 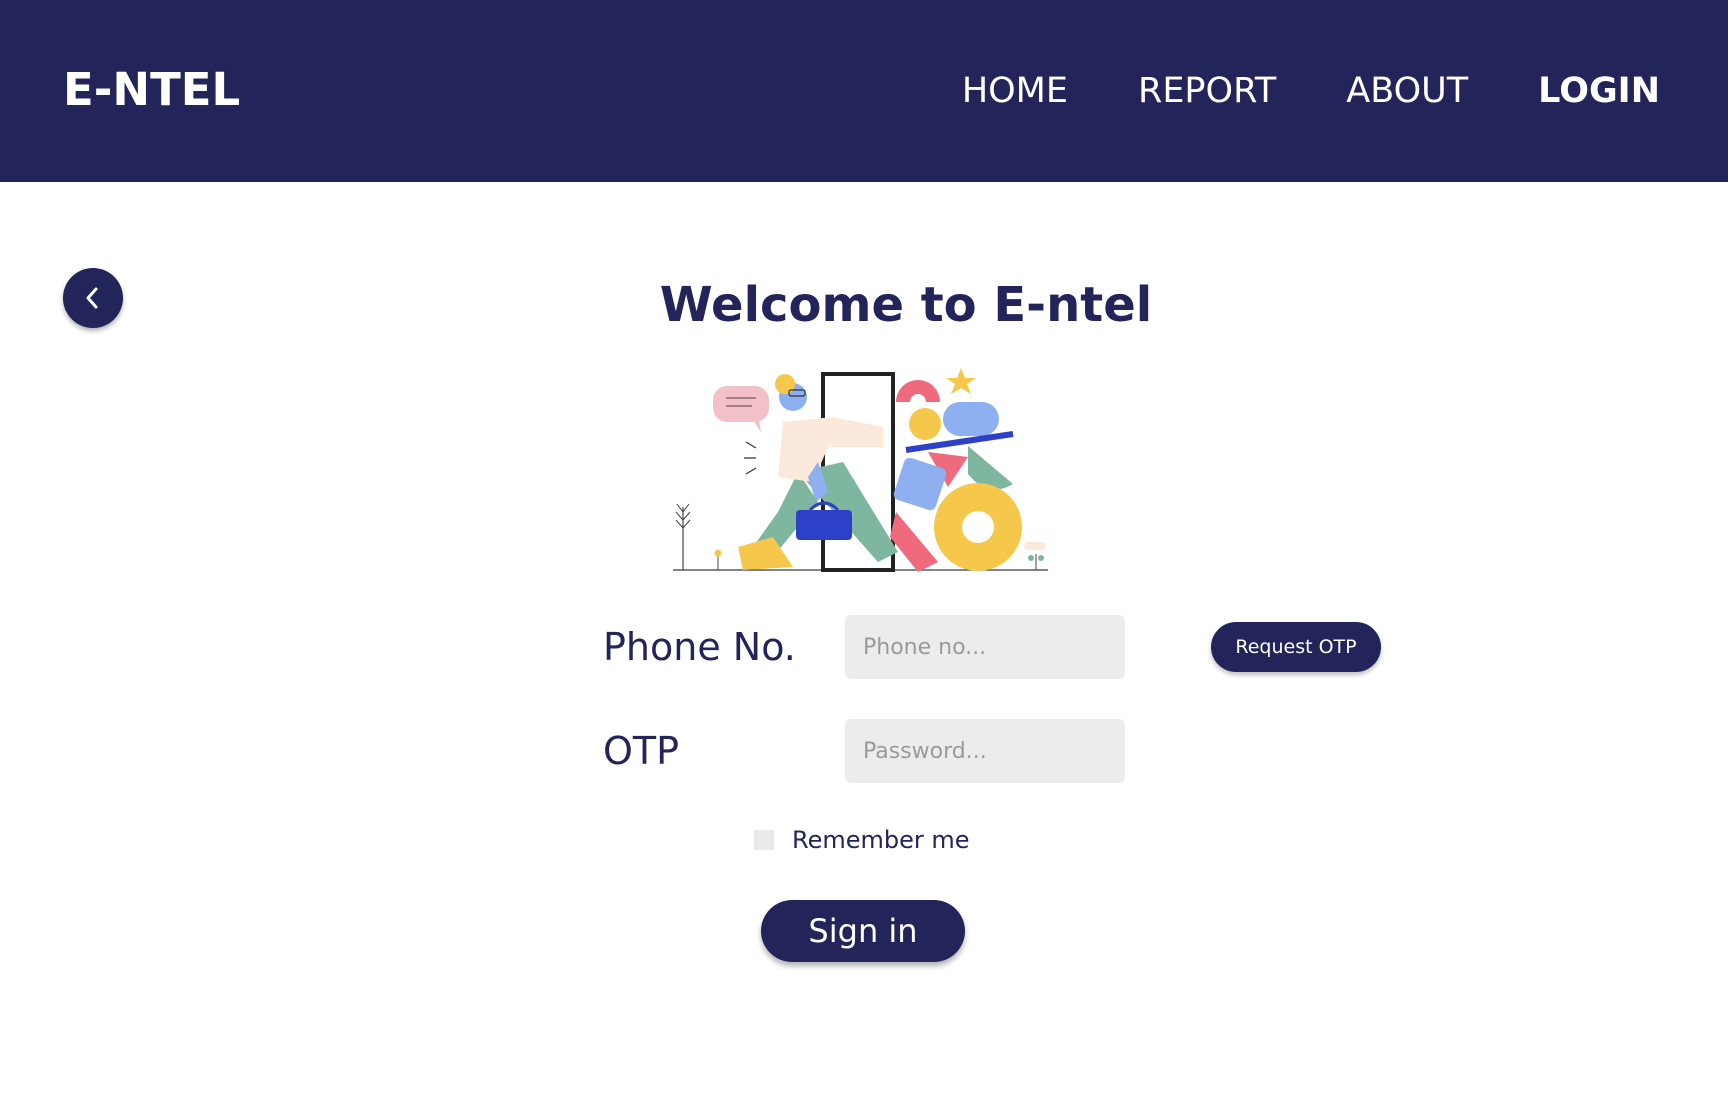 I want to click on otp-input, so click(x=985, y=751).